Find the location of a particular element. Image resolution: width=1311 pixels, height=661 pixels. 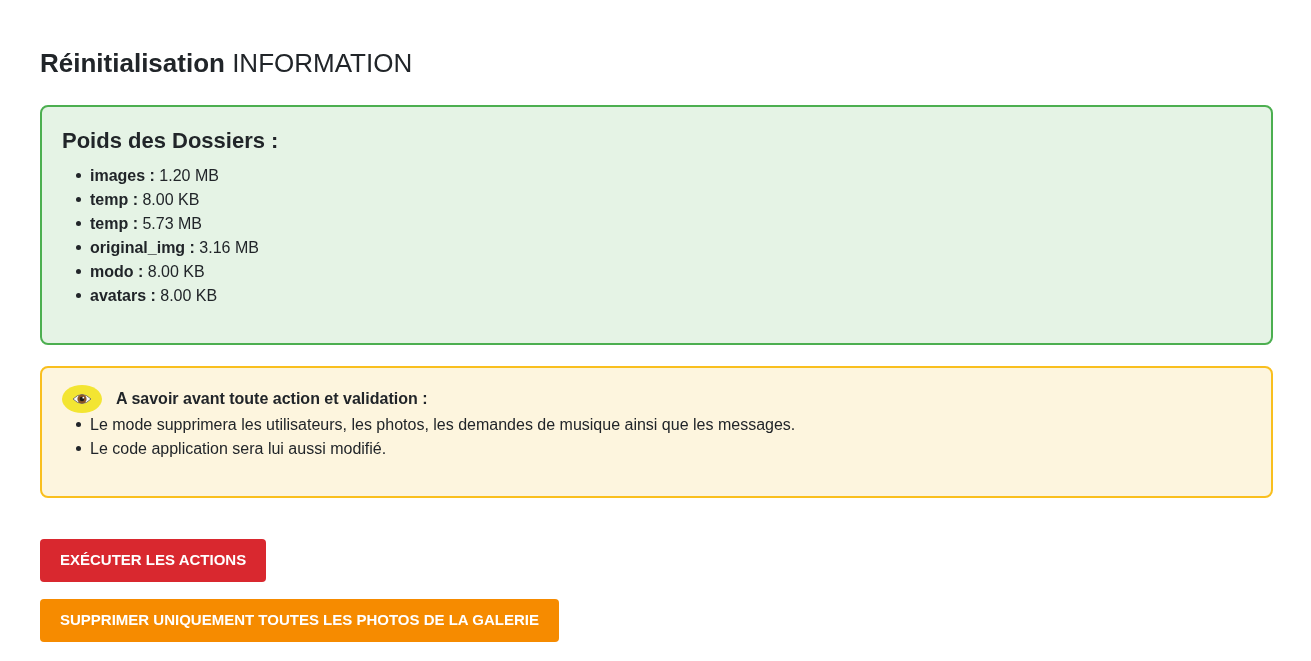

folder-size-text: temp : 8.00 KB is located at coordinates (145, 199).